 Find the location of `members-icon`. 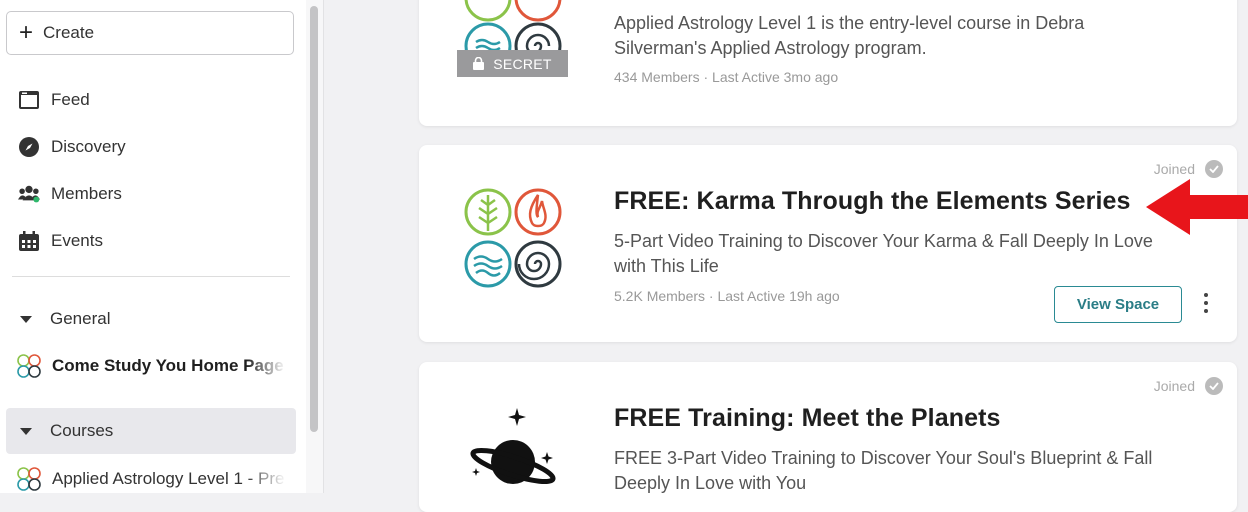

members-icon is located at coordinates (29, 194).